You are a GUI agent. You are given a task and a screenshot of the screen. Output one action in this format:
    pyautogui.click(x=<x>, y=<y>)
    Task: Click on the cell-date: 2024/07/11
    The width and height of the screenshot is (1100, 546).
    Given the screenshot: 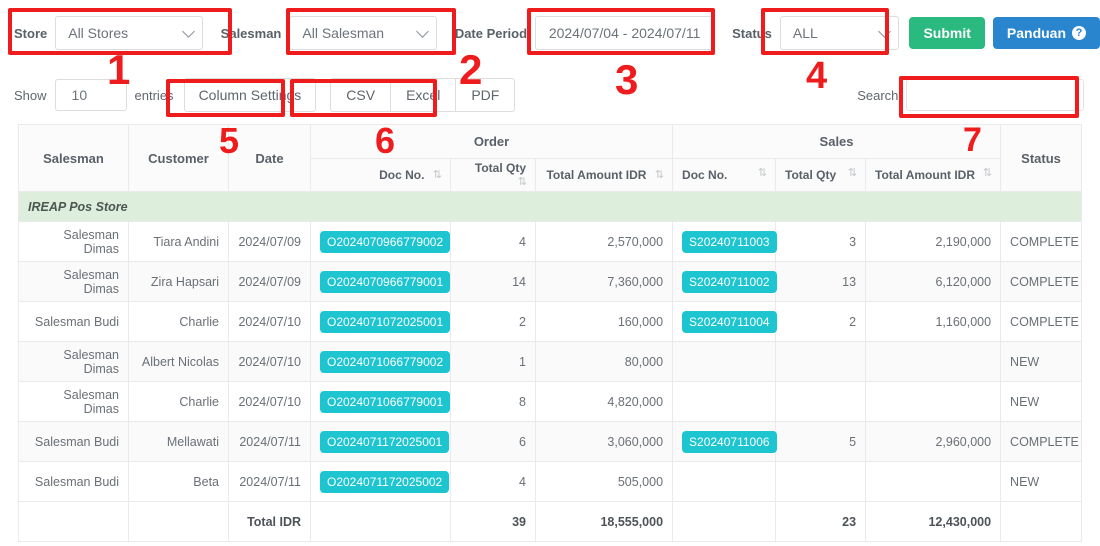 What is the action you would take?
    pyautogui.click(x=269, y=481)
    